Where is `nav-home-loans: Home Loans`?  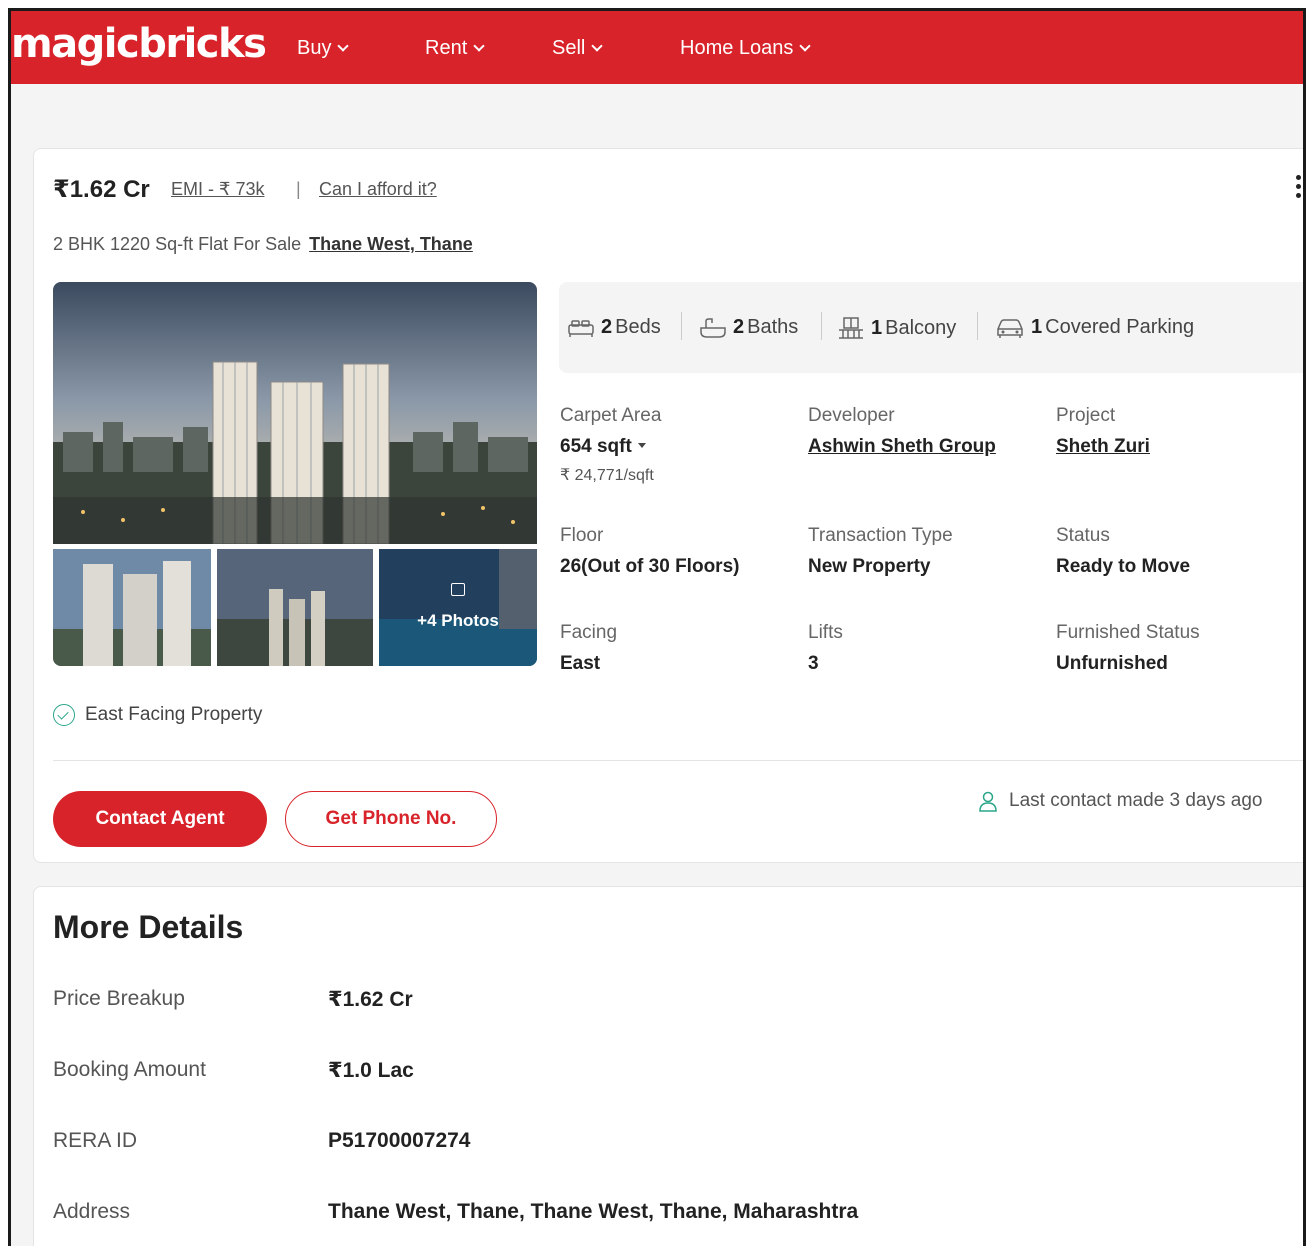 nav-home-loans: Home Loans is located at coordinates (746, 48).